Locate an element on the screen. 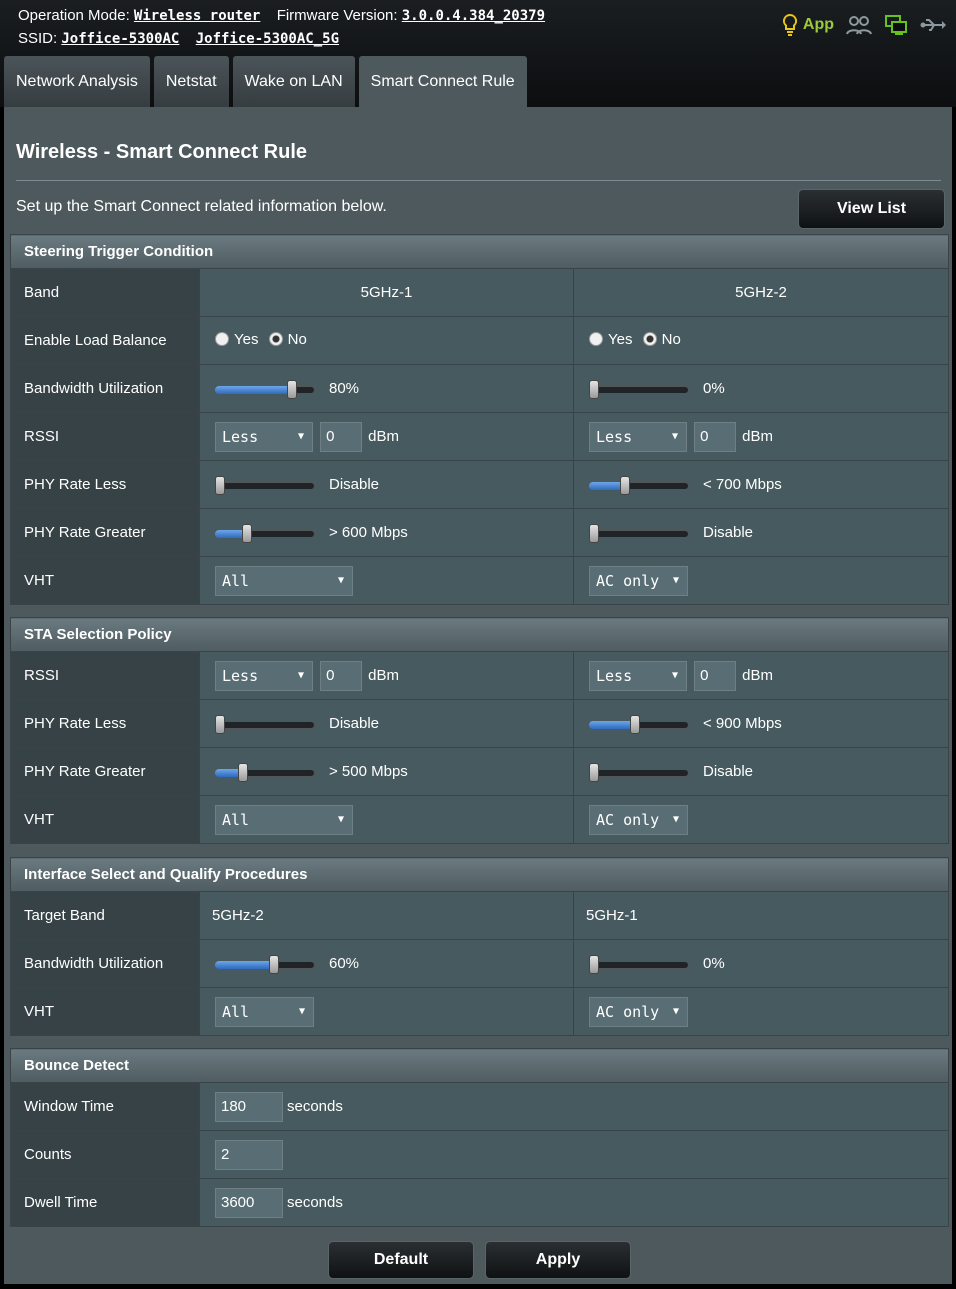 The image size is (956, 1289). sta-phy-greater-1-slider is located at coordinates (265, 773).